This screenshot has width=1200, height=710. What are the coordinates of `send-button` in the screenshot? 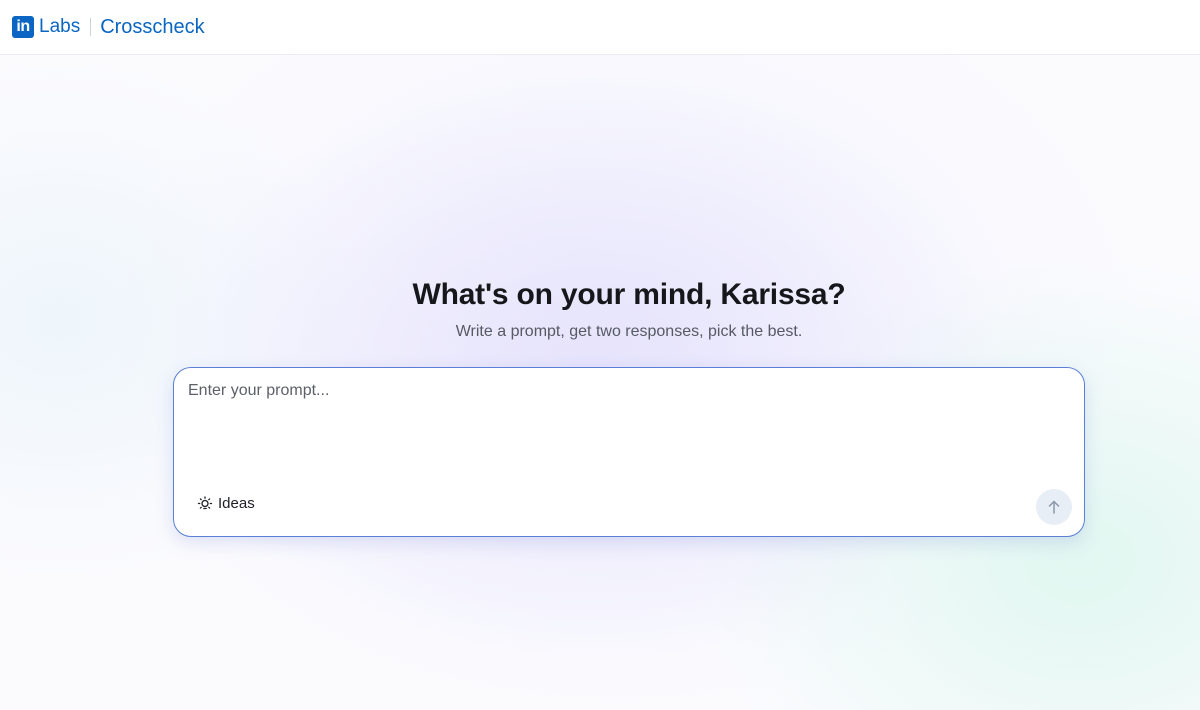 It's located at (1054, 507).